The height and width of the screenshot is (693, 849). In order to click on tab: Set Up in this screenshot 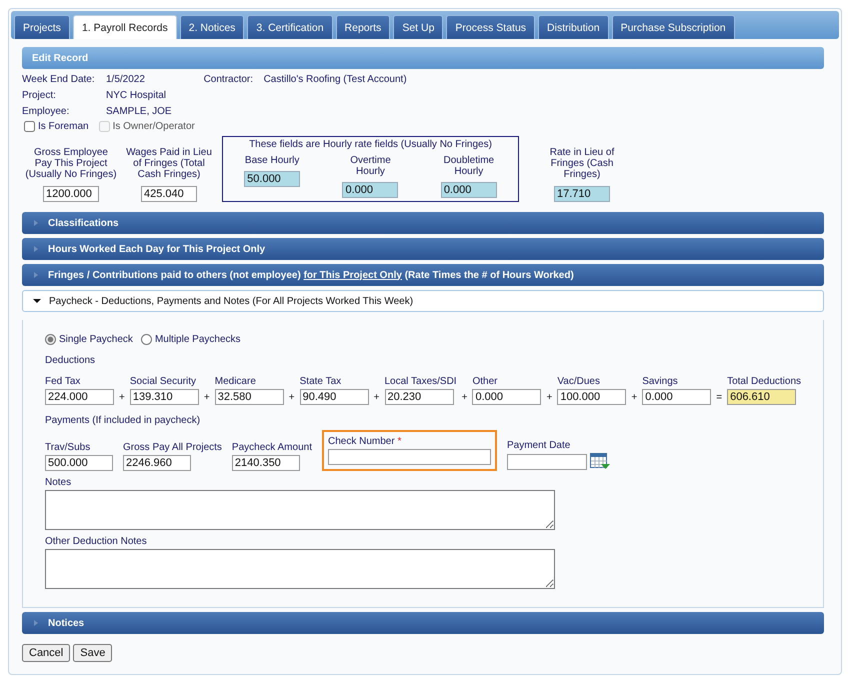, I will do `click(418, 27)`.